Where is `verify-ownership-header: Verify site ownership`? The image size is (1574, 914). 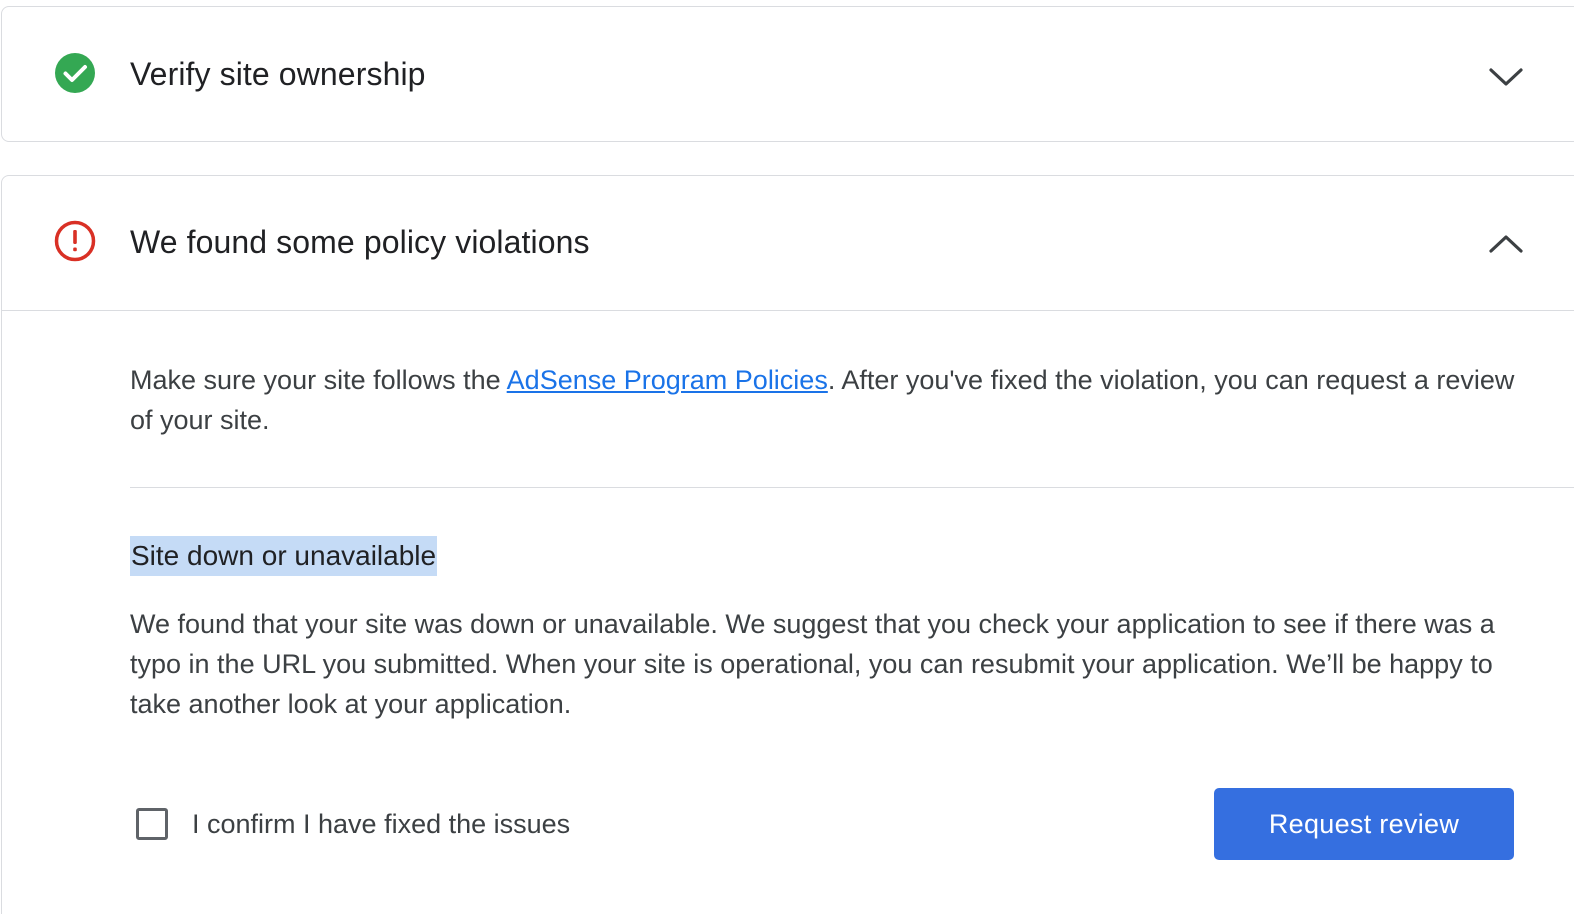 verify-ownership-header: Verify site ownership is located at coordinates (788, 74).